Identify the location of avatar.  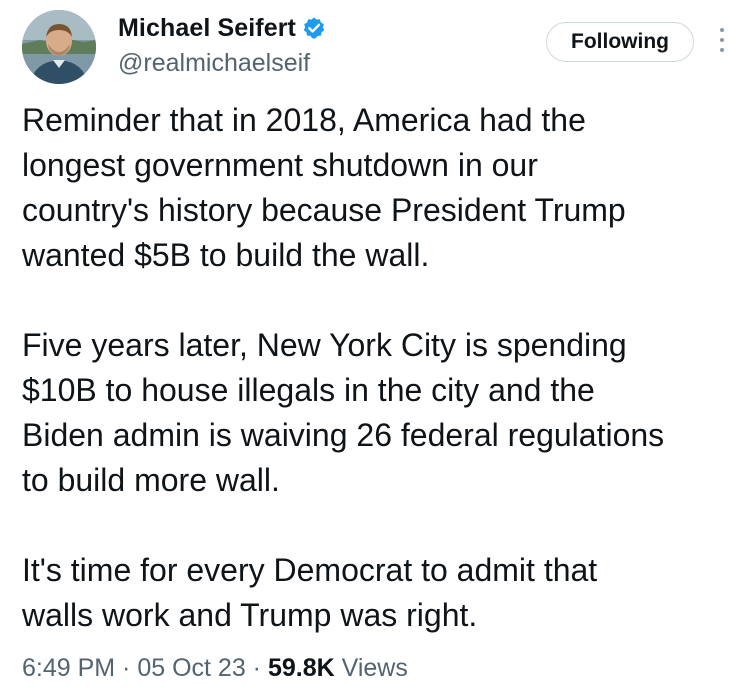
(59, 47).